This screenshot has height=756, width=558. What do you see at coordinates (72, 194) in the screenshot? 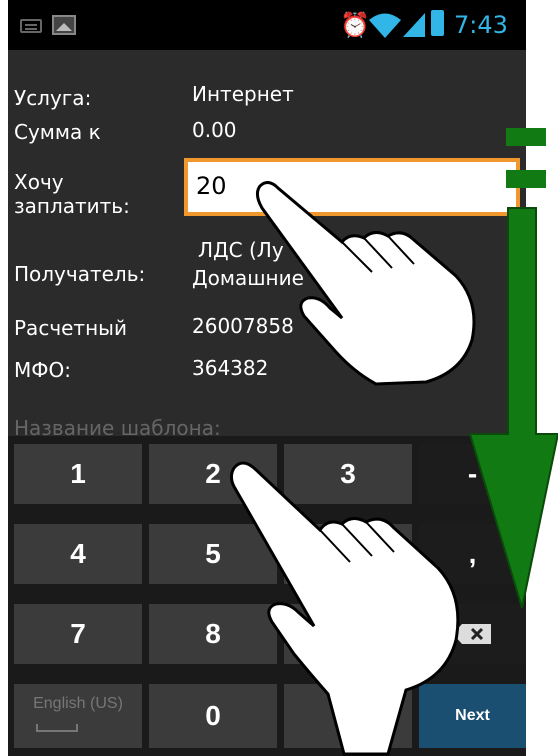
I see `want-to-pay-label: Хочу заплатить:` at bounding box center [72, 194].